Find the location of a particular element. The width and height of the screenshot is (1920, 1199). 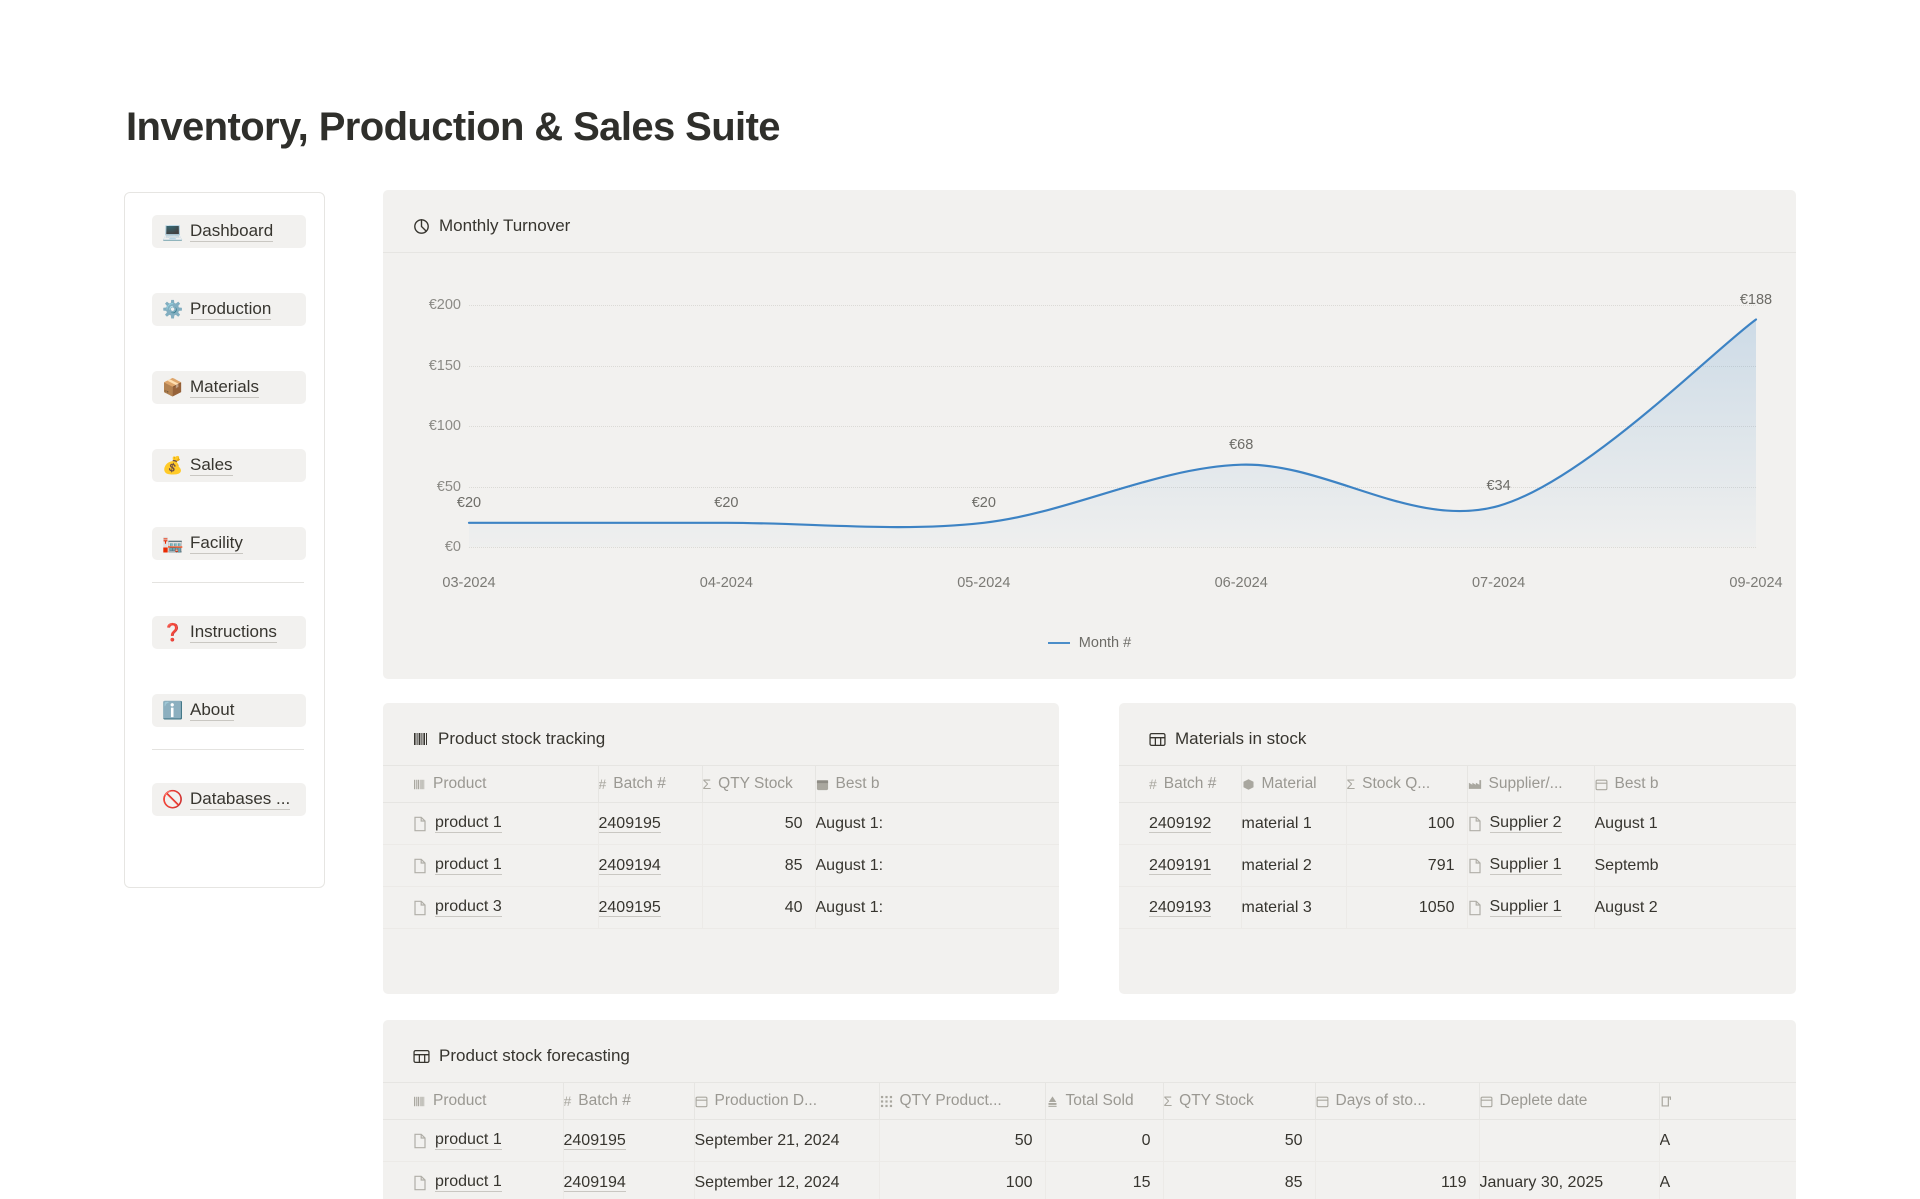

sidebar-item-sales: 💰 Sales is located at coordinates (229, 465).